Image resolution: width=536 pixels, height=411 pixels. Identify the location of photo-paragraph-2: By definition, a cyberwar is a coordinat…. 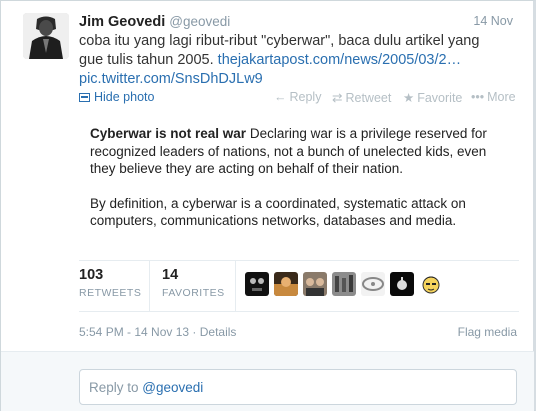
(278, 212).